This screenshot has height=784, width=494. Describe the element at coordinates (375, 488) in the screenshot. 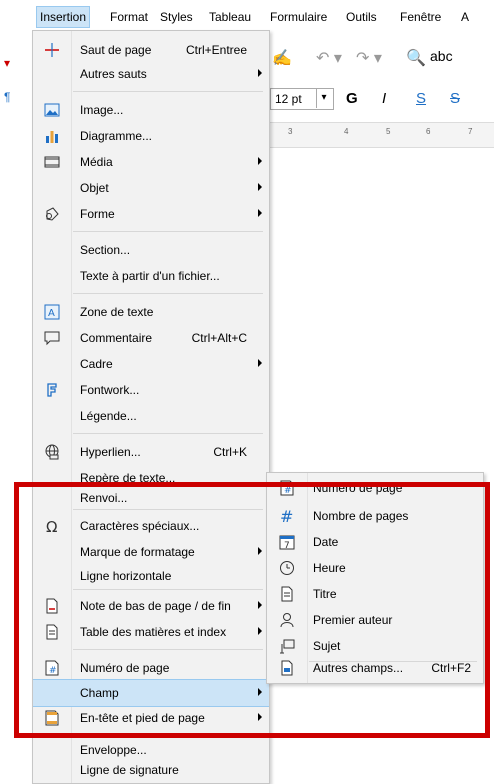

I see `submenu-item-numero-page: # Numéro de page` at that location.